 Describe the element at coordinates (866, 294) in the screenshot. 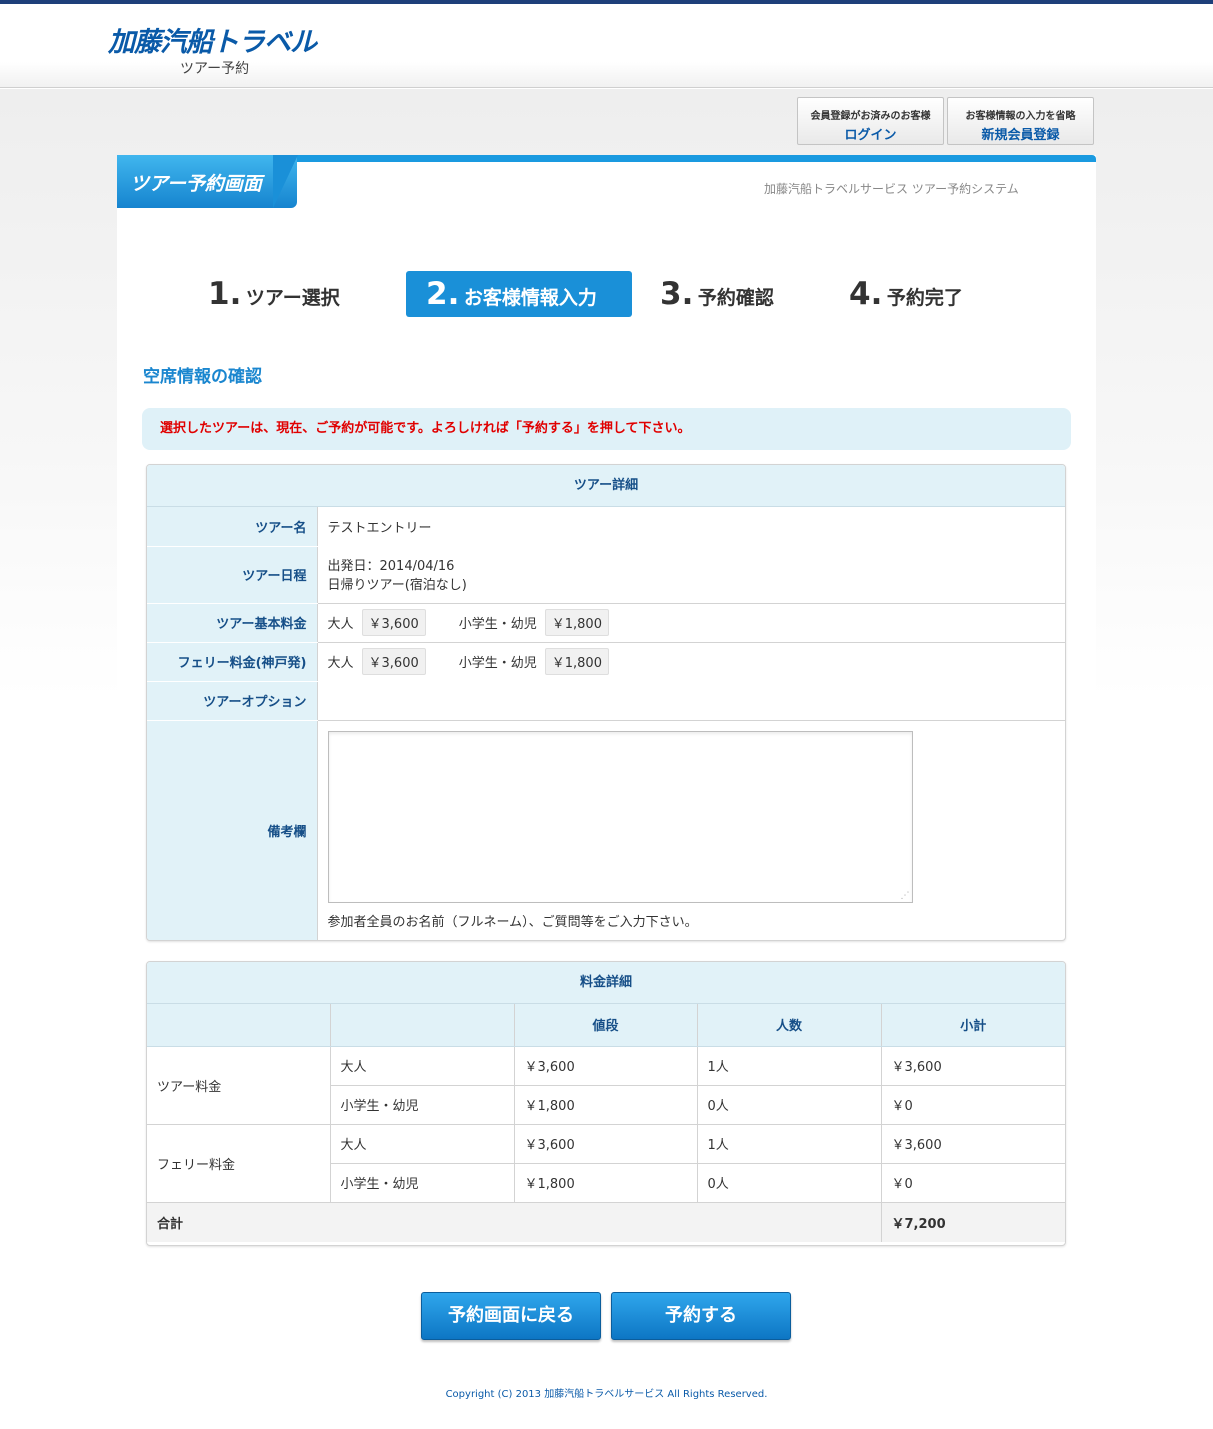

I see `step-4-number: 4.` at that location.